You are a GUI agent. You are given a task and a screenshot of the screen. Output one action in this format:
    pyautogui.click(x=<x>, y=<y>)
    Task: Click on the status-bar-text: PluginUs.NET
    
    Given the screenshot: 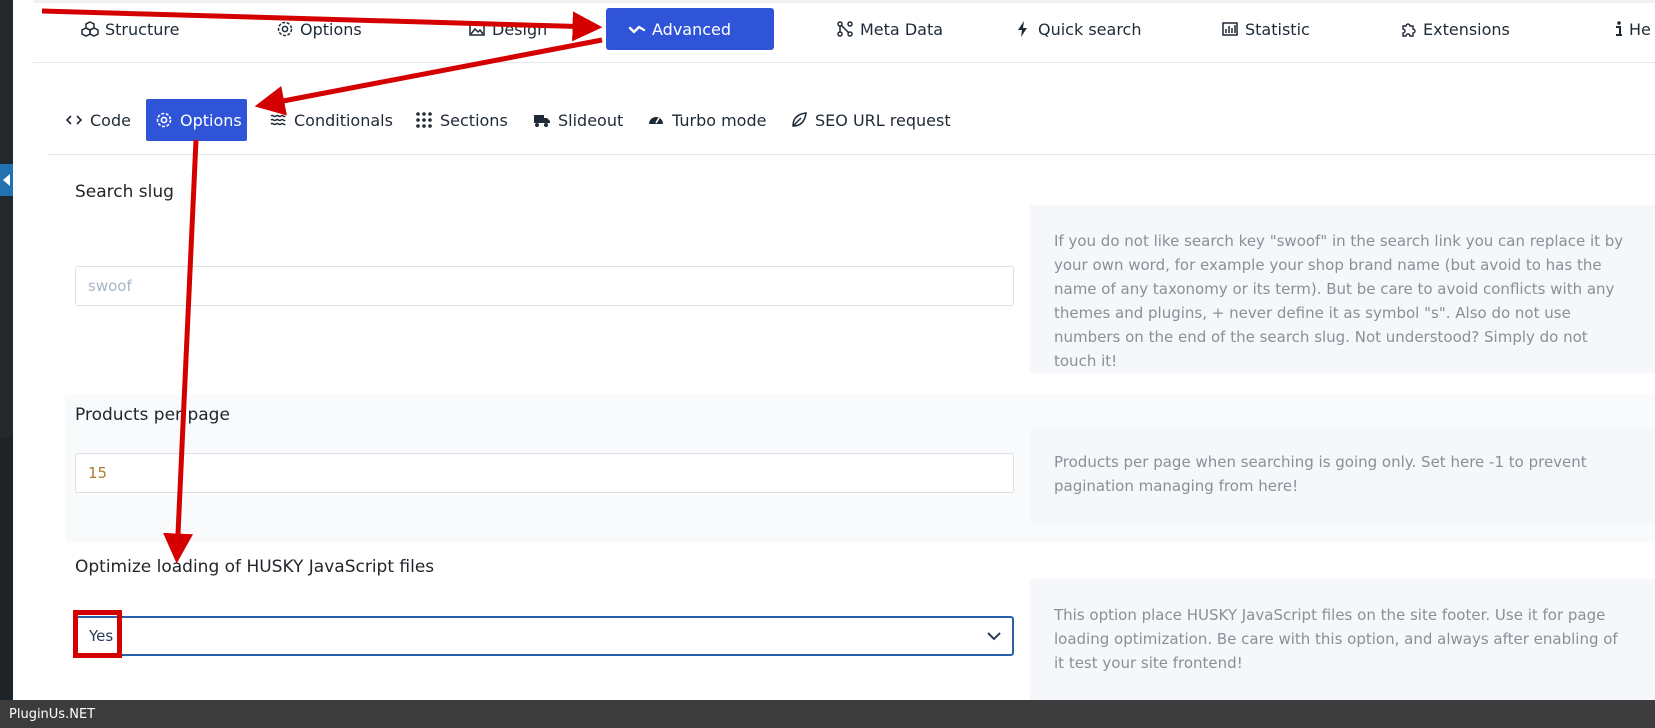 What is the action you would take?
    pyautogui.click(x=52, y=714)
    